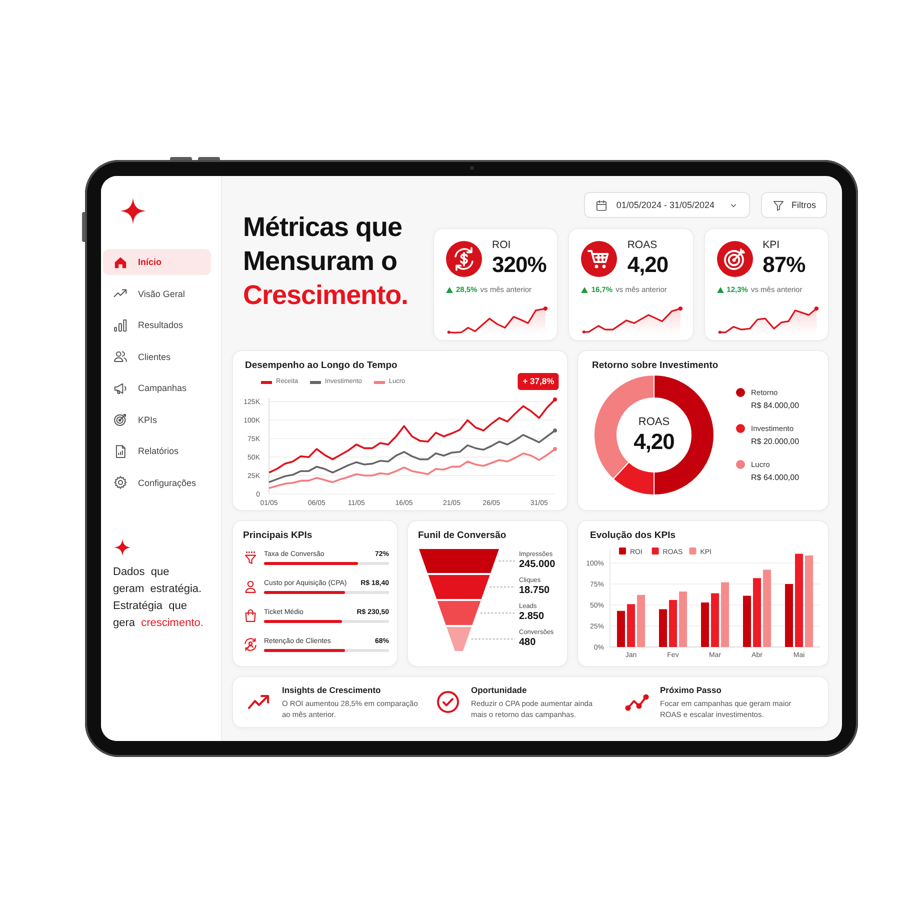  I want to click on donut-center-label: ROAS, so click(654, 422).